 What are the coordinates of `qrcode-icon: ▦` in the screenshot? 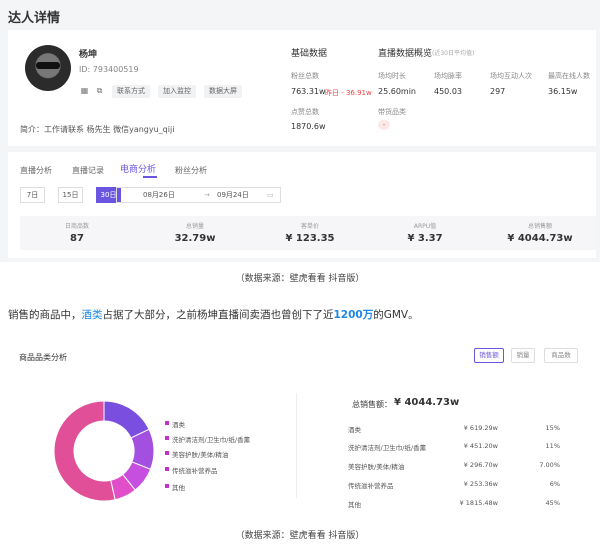 It's located at (84, 90).